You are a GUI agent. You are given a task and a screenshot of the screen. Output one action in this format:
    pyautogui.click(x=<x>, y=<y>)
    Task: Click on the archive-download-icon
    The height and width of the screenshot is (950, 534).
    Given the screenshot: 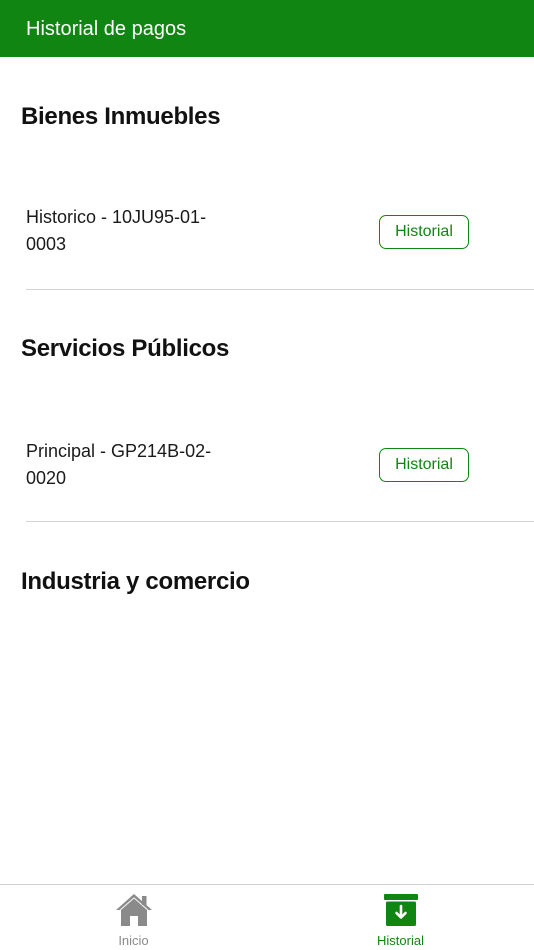 What is the action you would take?
    pyautogui.click(x=401, y=912)
    